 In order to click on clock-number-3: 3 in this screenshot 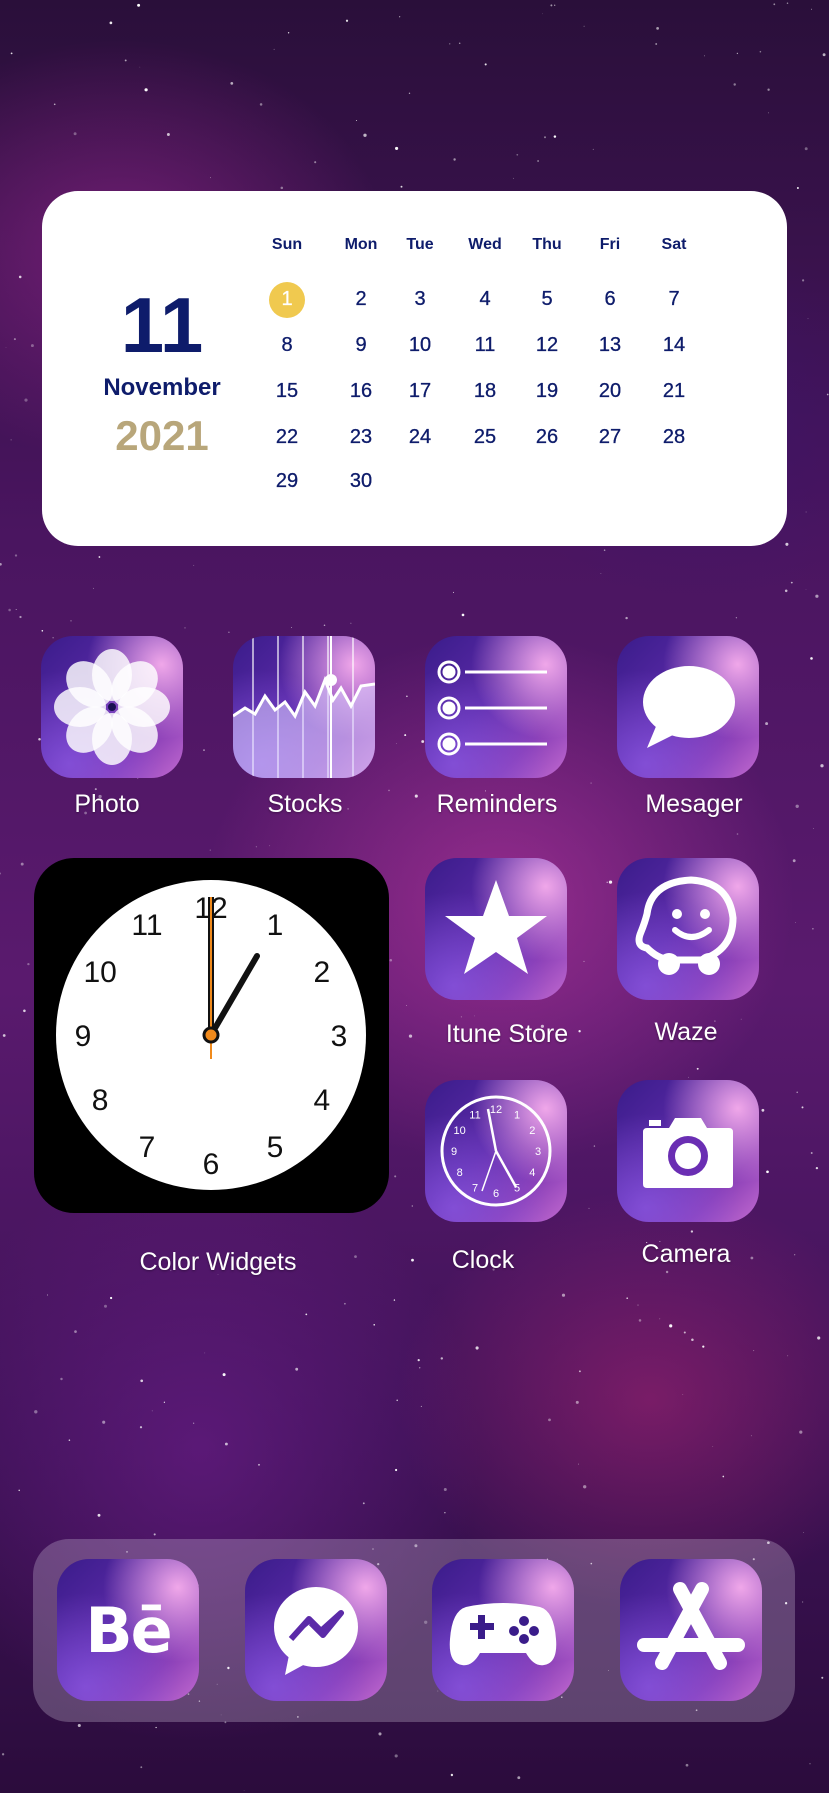, I will do `click(339, 1036)`.